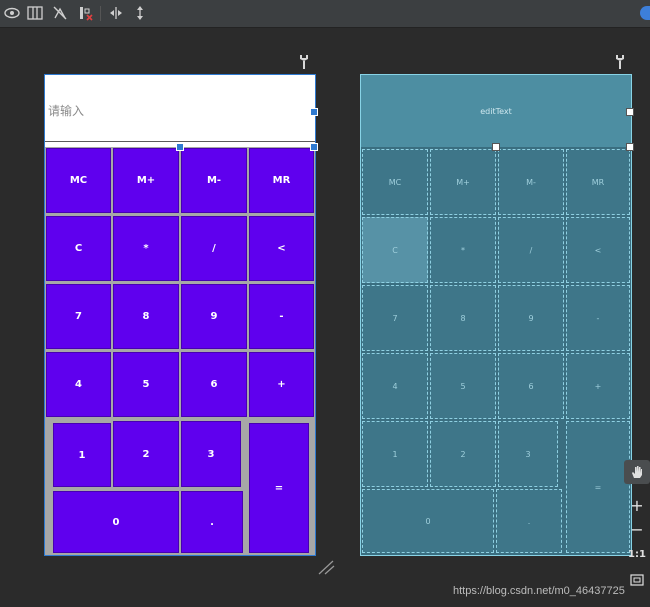  Describe the element at coordinates (214, 248) in the screenshot. I see `key-divide: /` at that location.